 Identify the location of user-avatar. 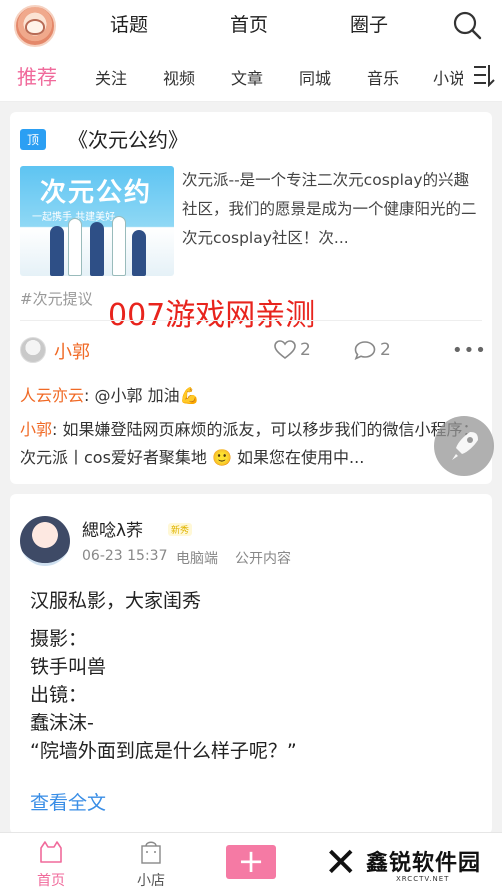
(35, 26).